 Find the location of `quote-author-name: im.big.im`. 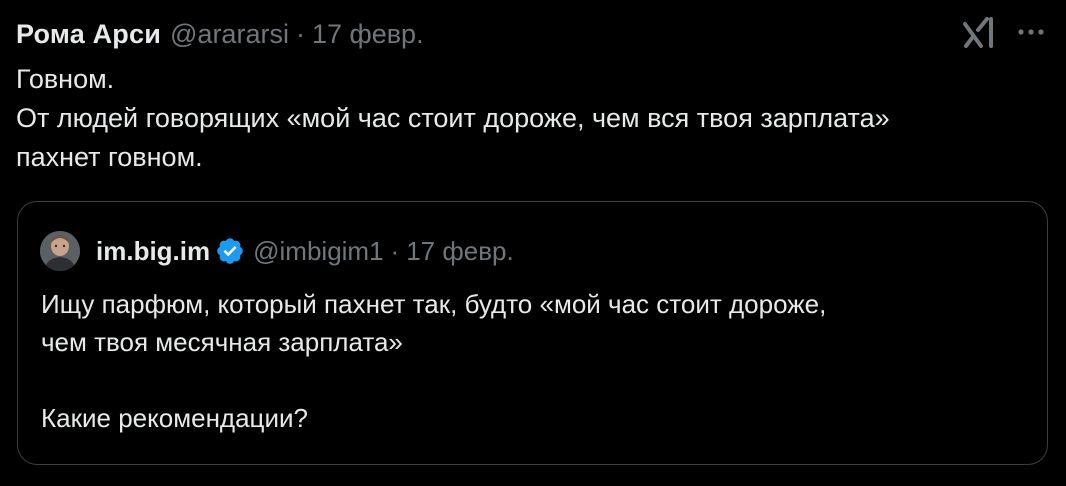

quote-author-name: im.big.im is located at coordinates (153, 251).